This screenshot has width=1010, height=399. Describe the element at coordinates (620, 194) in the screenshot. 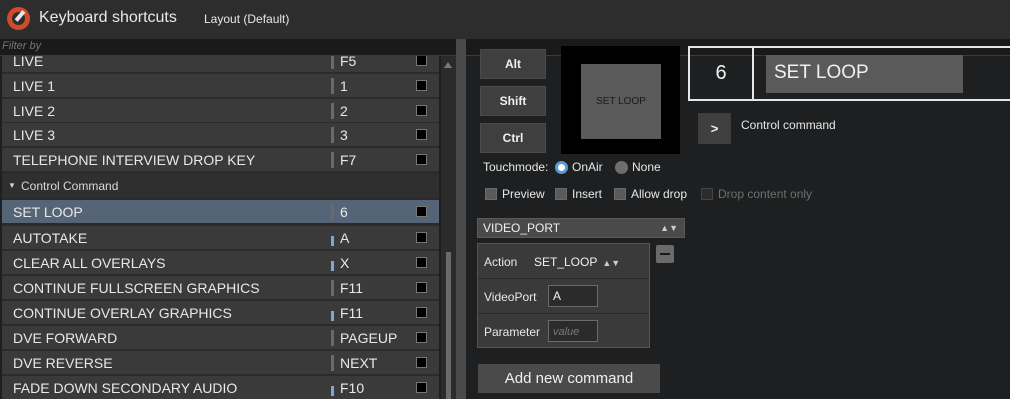

I see `allow-drop-checkbox` at that location.